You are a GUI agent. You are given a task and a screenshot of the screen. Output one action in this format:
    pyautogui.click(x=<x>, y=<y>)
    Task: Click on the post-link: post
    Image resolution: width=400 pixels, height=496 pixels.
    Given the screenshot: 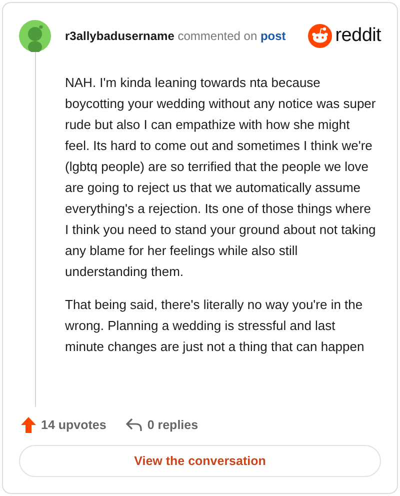 What is the action you would take?
    pyautogui.click(x=273, y=36)
    